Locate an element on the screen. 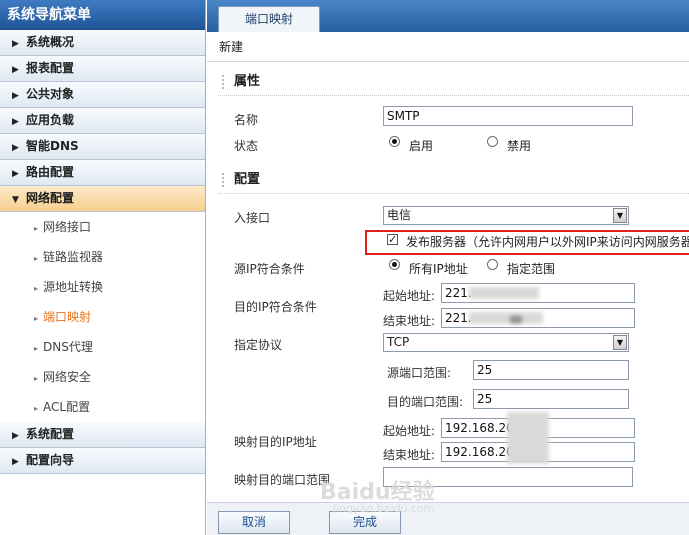 This screenshot has width=689, height=535. sidebar-item-label: 网络接口 is located at coordinates (67, 227).